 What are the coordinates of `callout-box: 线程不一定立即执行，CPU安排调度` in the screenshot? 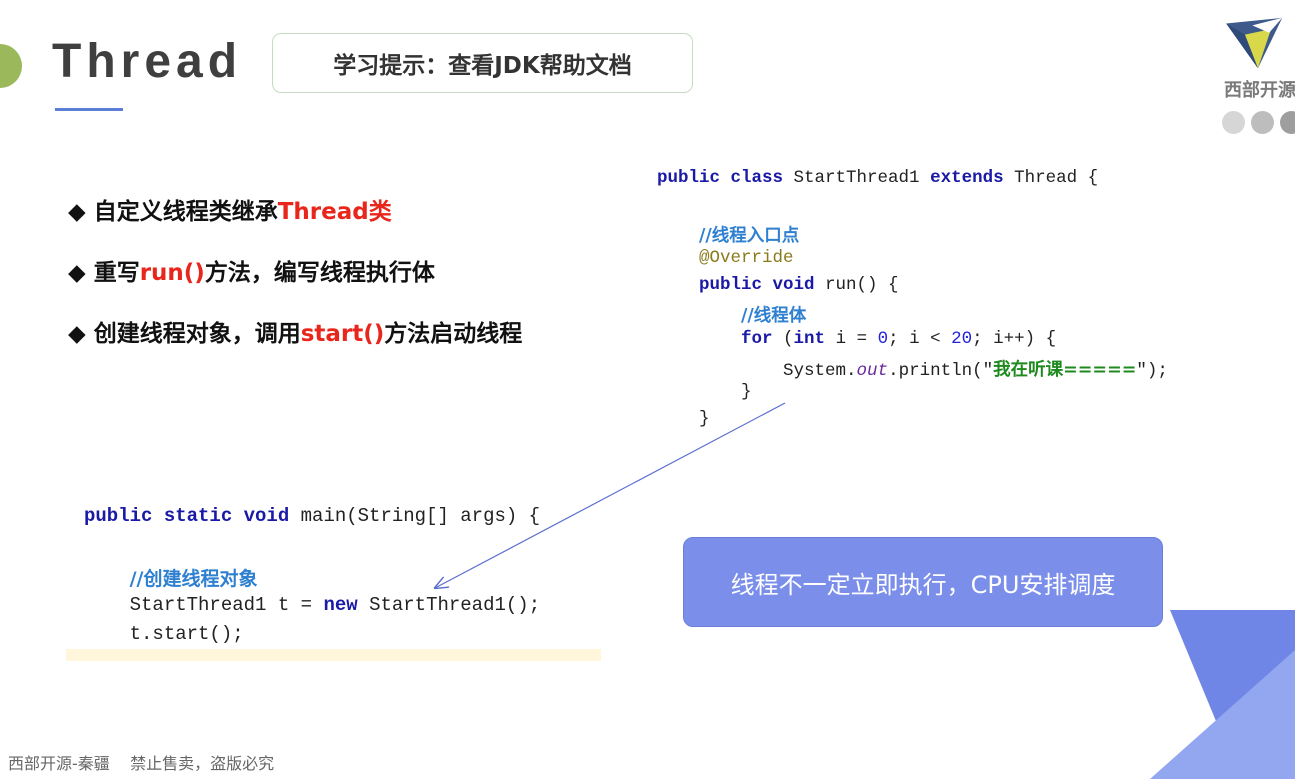 It's located at (923, 582).